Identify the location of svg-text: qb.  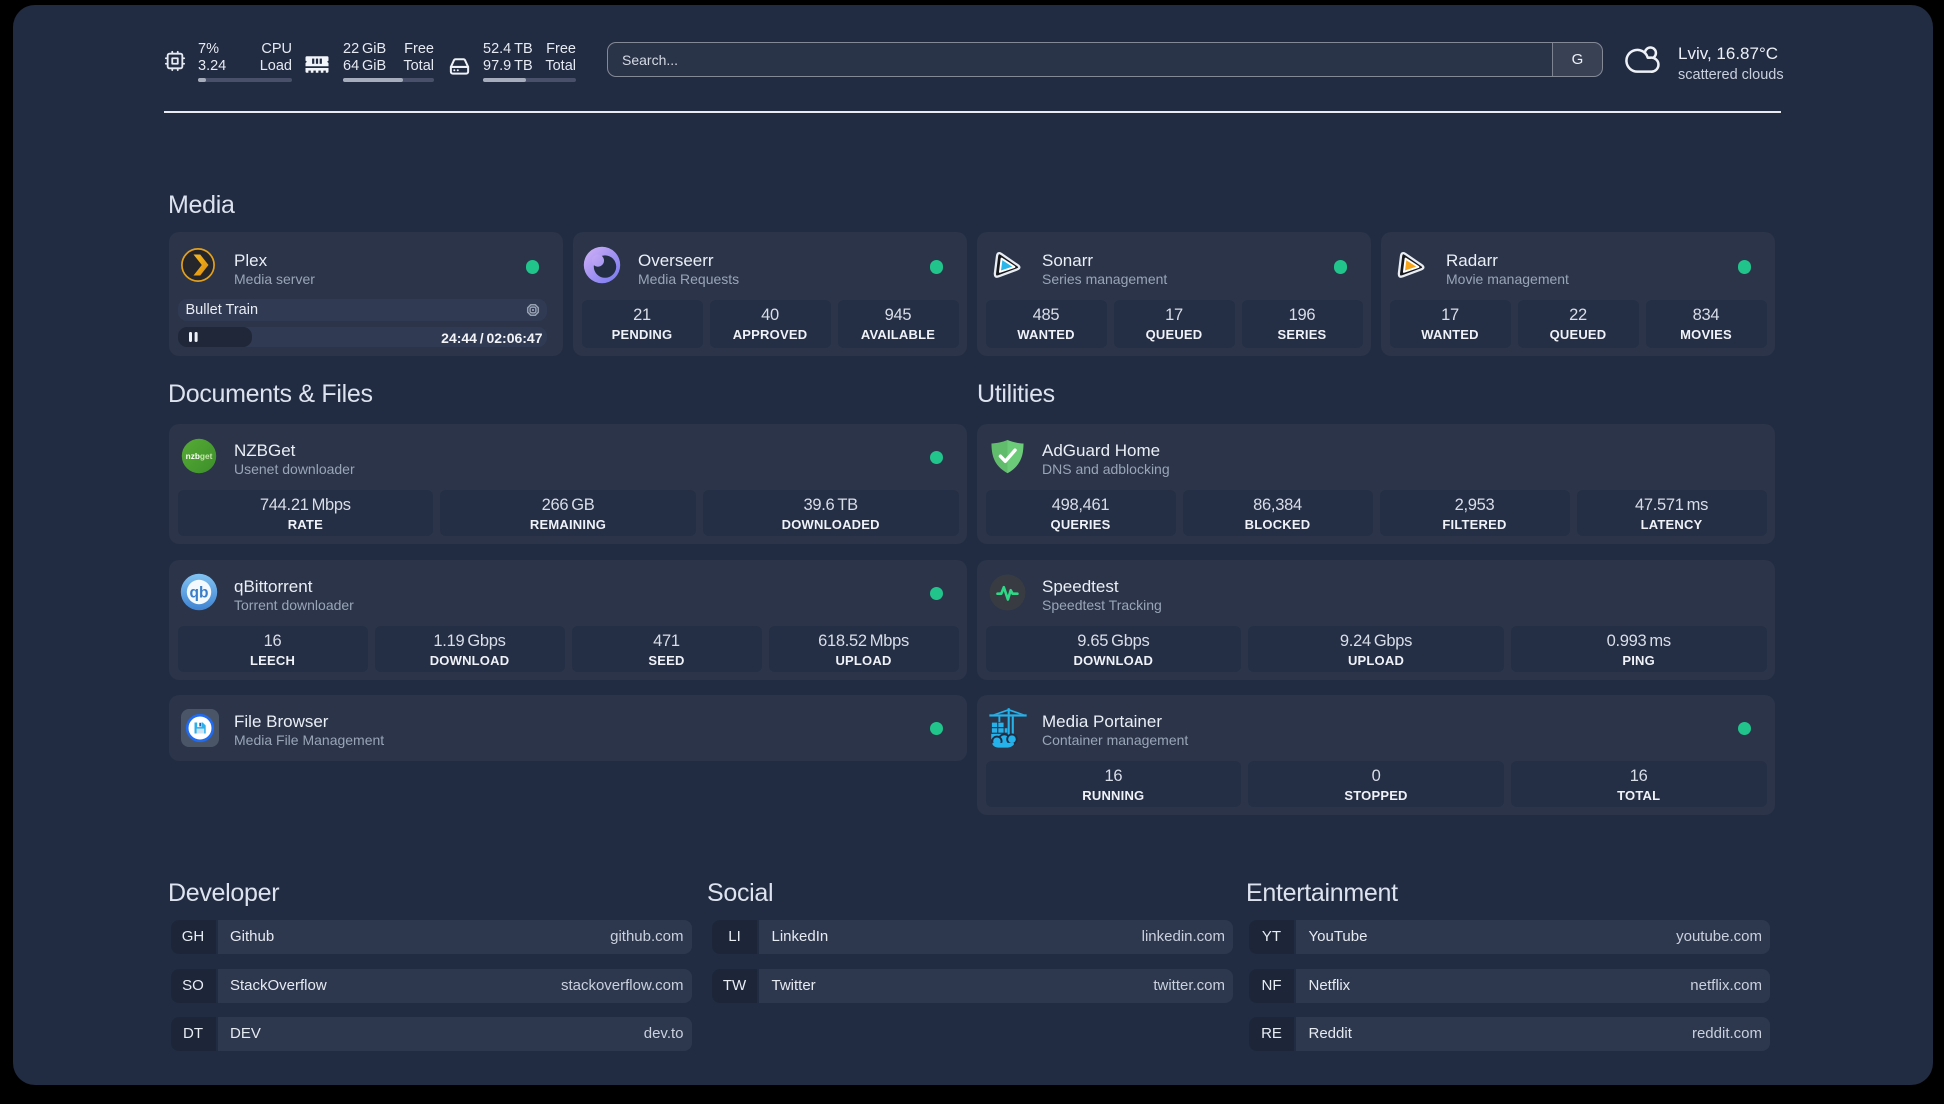
(199, 593).